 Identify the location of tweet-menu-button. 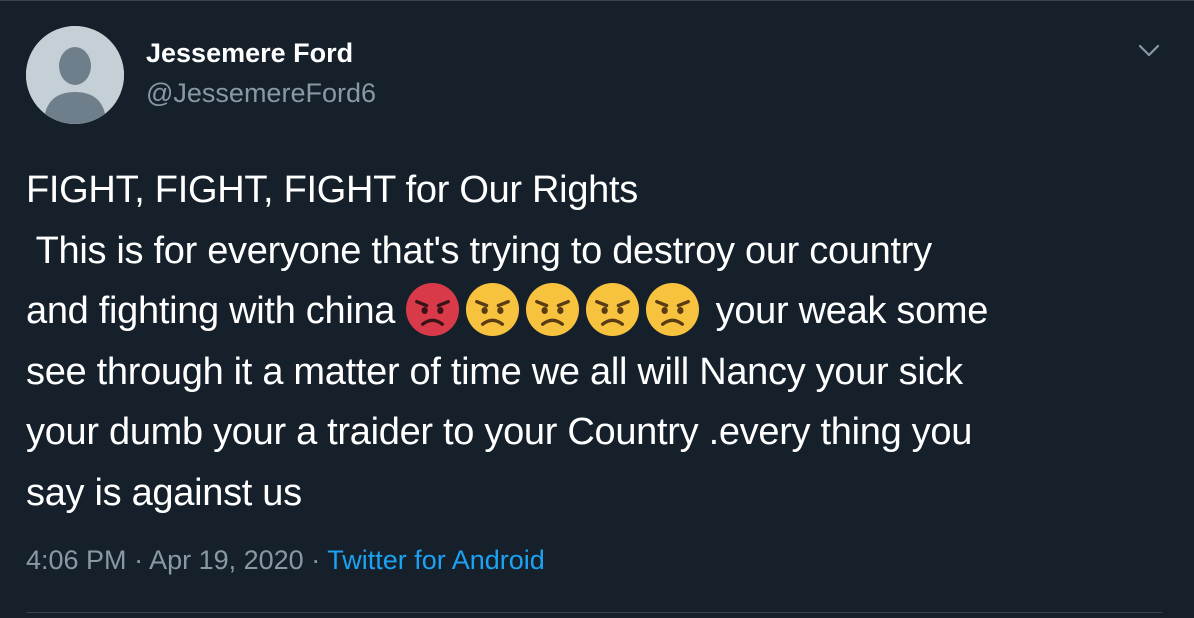
(1149, 51).